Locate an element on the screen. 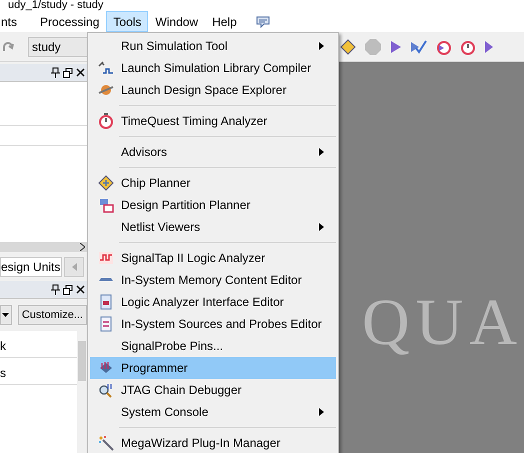 Image resolution: width=524 pixels, height=453 pixels. dropdown-button is located at coordinates (6, 315).